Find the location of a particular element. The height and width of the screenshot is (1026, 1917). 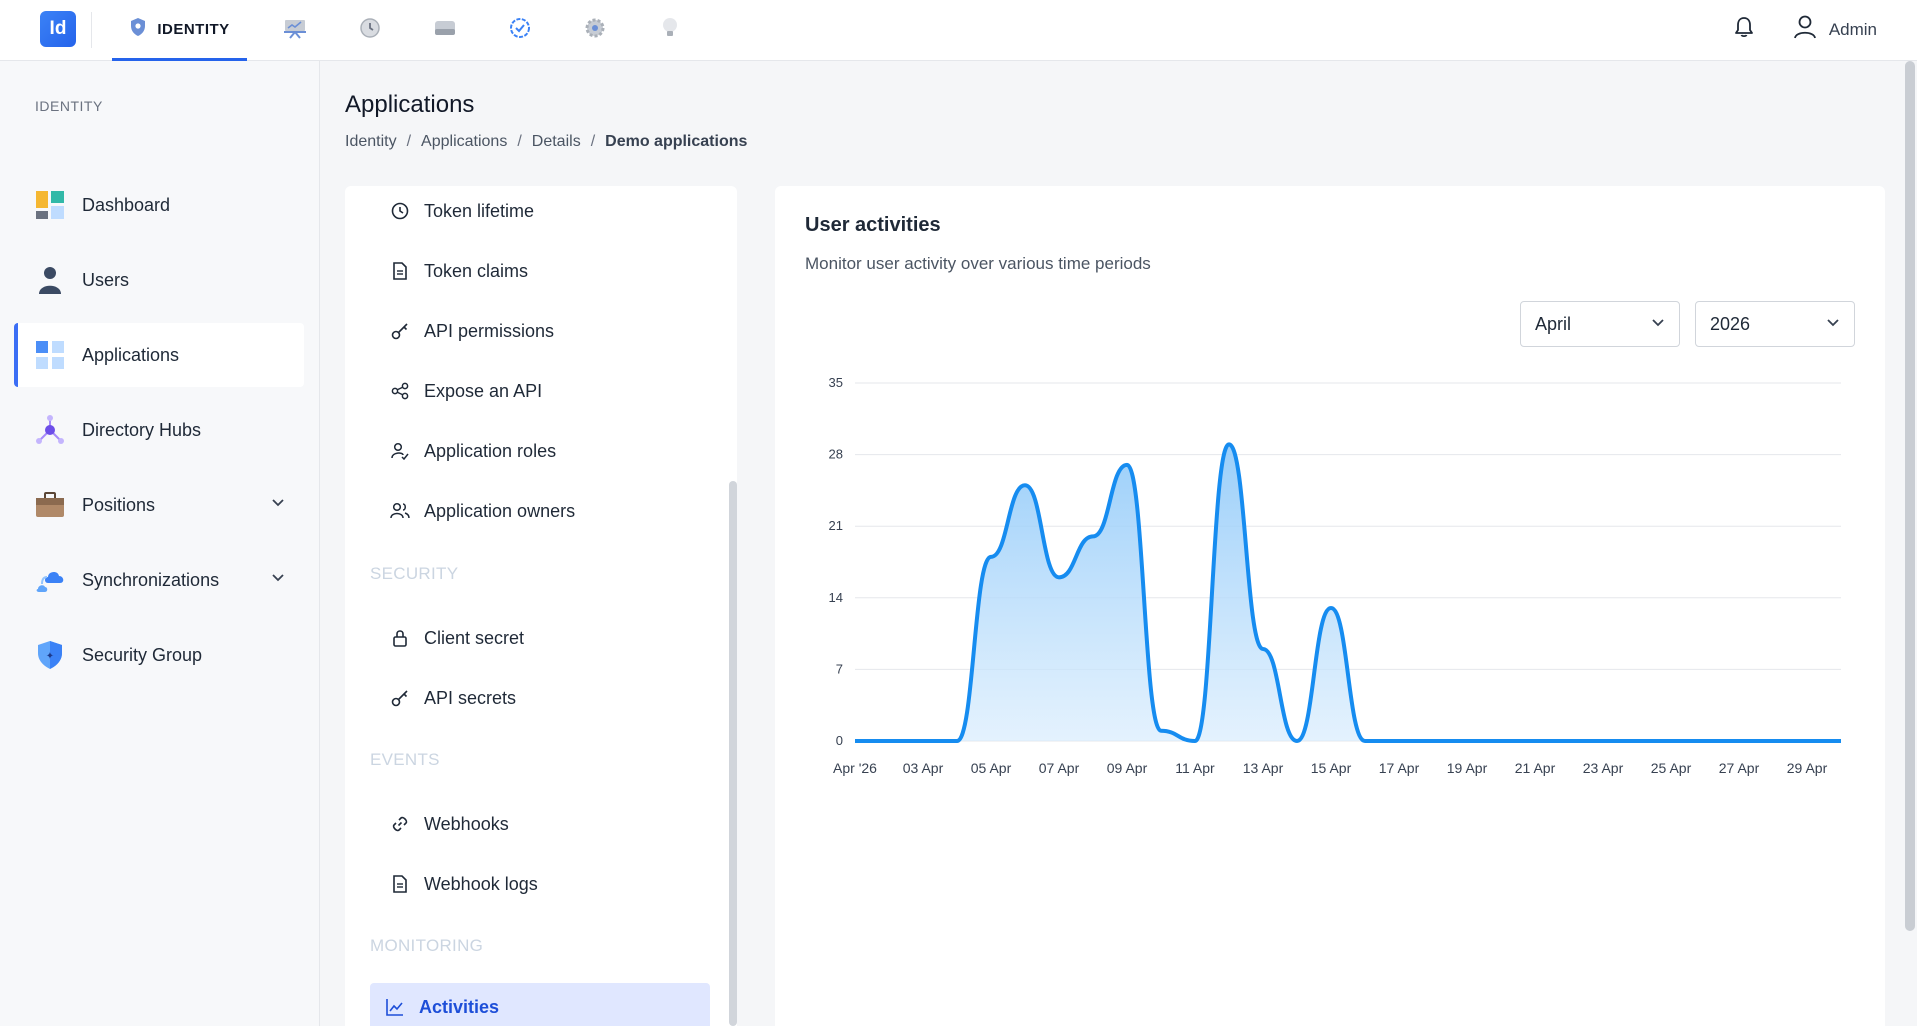

menu-item-token-lifetime: Token lifetime is located at coordinates (543, 211).